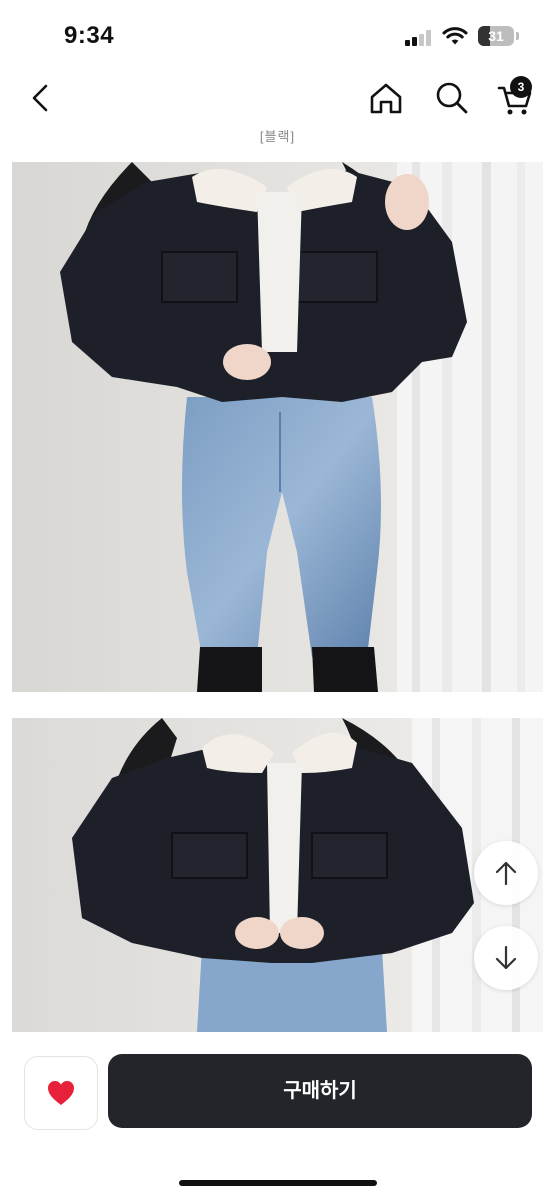 This screenshot has height=1200, width=555. I want to click on wifi-icon, so click(455, 36).